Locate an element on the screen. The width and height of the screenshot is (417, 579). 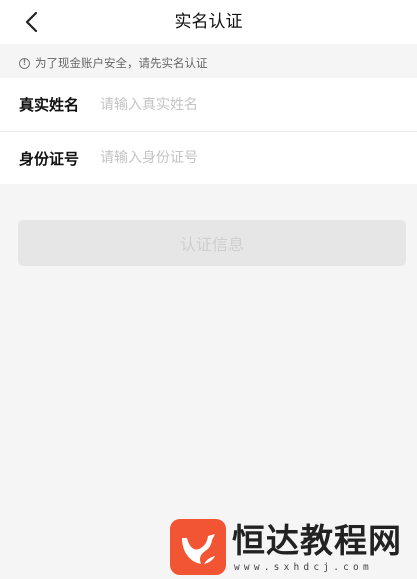
notice-text: 为了现金账户安全，请先实名认证 is located at coordinates (121, 63).